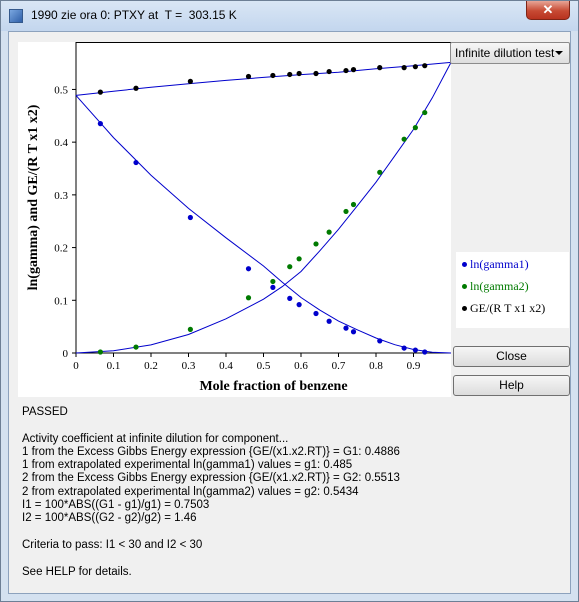 Image resolution: width=579 pixels, height=602 pixels. I want to click on legend-label-ge: GE/(R T x1 x2), so click(508, 308).